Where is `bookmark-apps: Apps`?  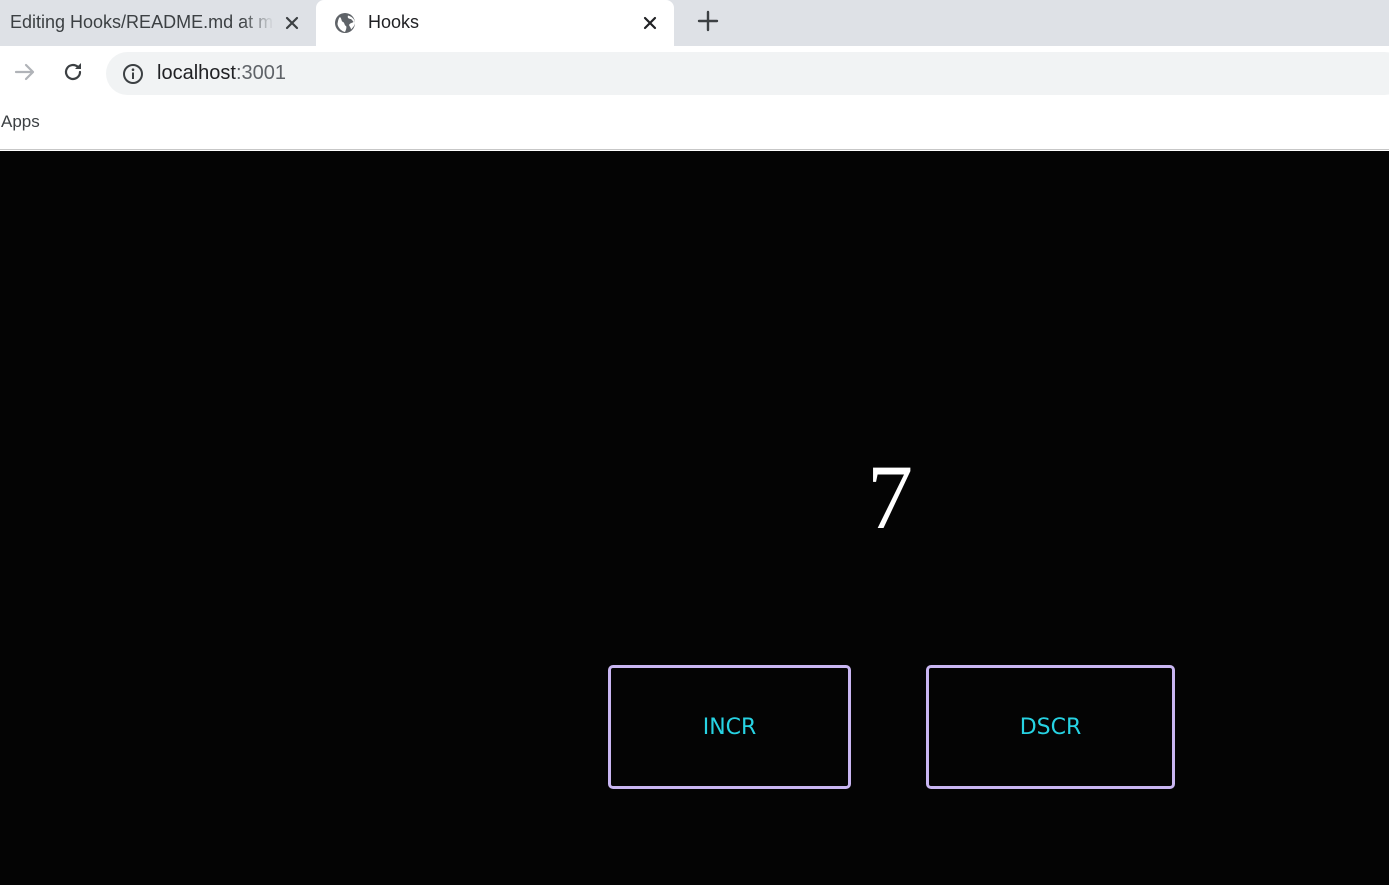
bookmark-apps: Apps is located at coordinates (20, 122).